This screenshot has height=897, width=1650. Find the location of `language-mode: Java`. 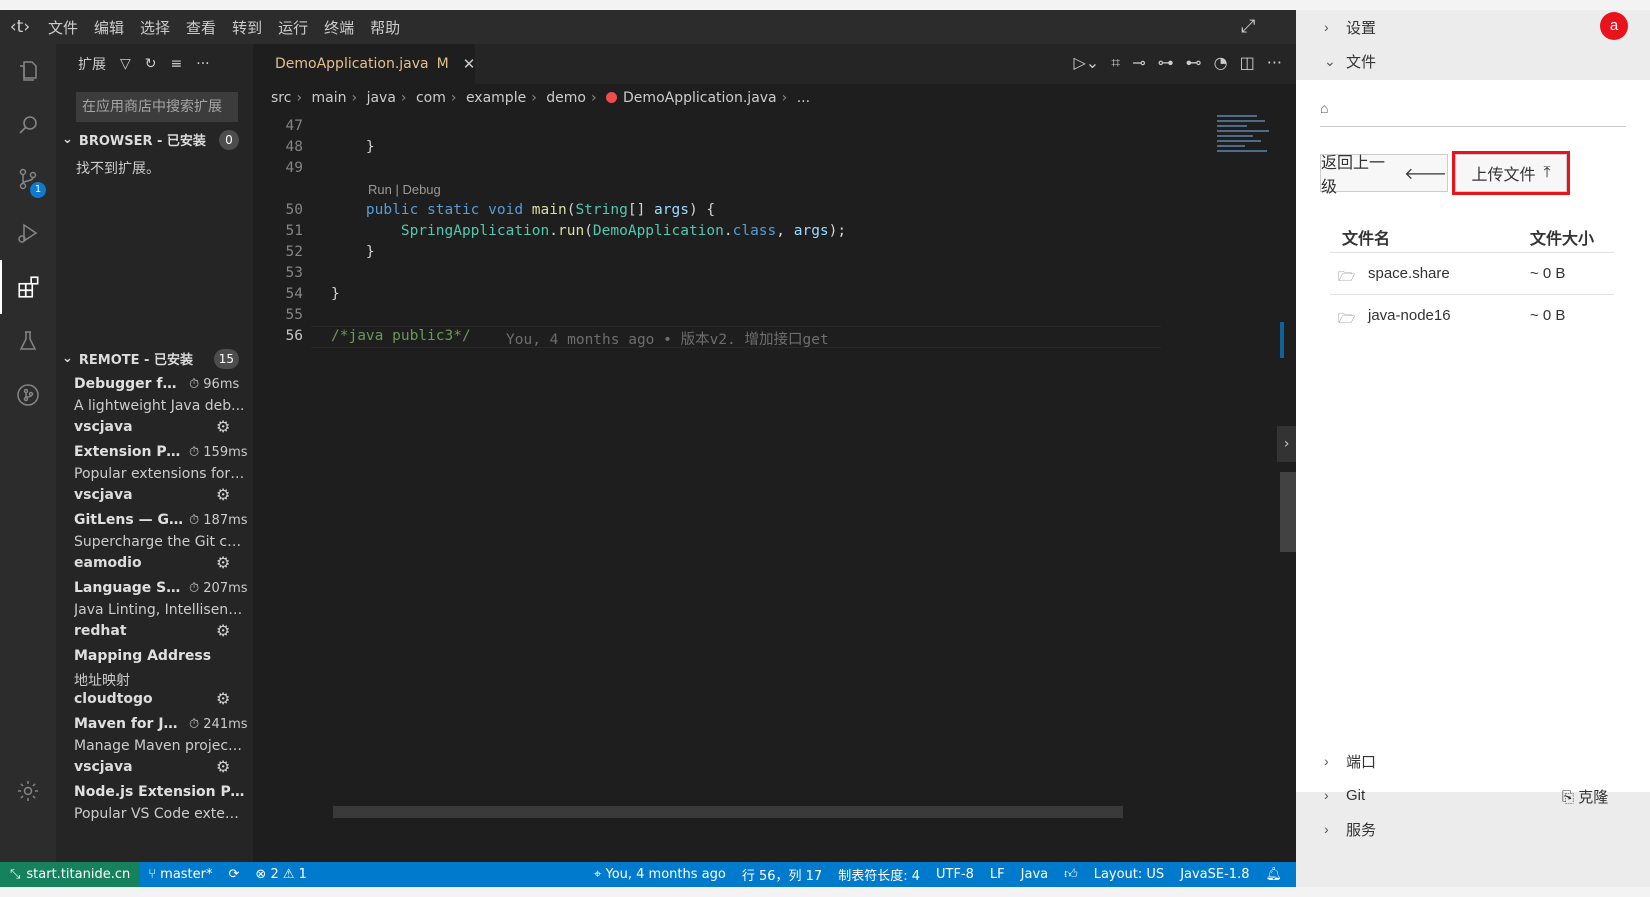

language-mode: Java is located at coordinates (1034, 874).